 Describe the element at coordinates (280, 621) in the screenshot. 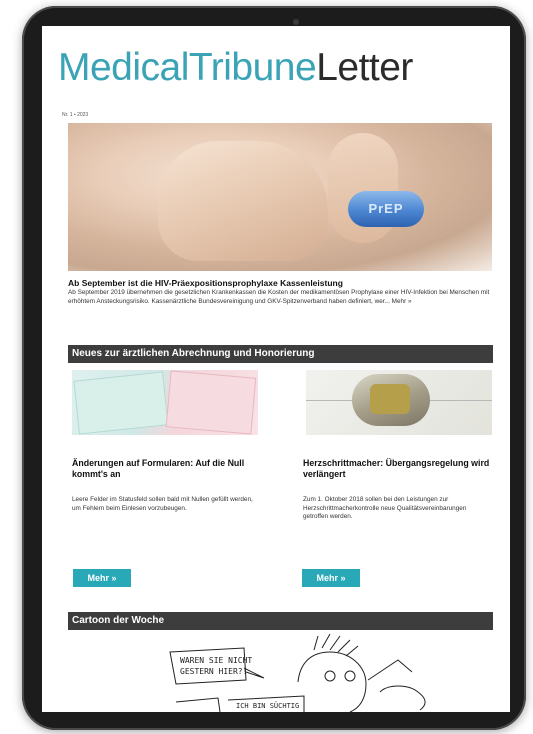

I see `section-header-cartoon: Cartoon der Woche` at that location.